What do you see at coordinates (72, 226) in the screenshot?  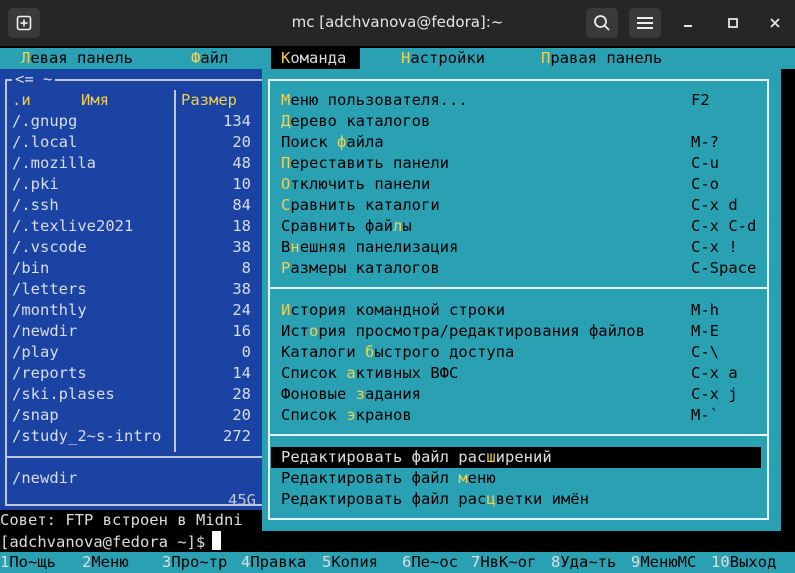 I see `file-row-name: /.texlive2021` at bounding box center [72, 226].